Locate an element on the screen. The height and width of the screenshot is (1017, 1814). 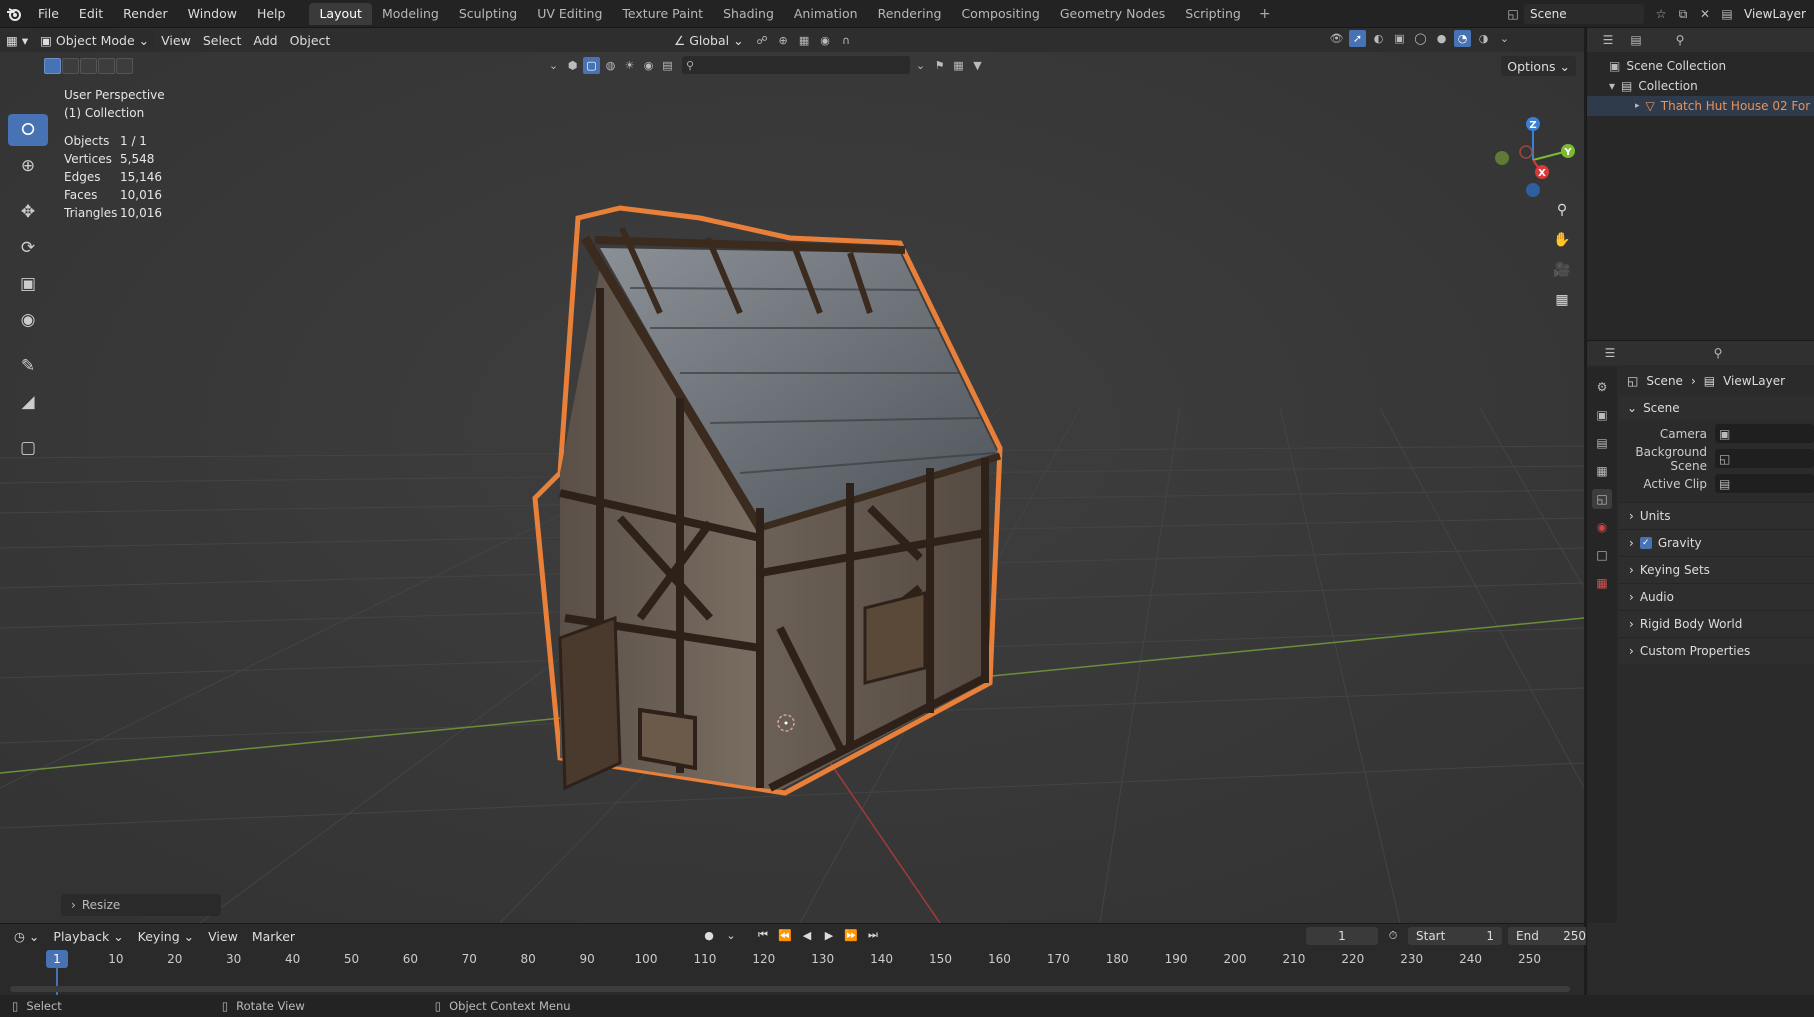
transform-tool-icon: ◉ is located at coordinates (28, 320).